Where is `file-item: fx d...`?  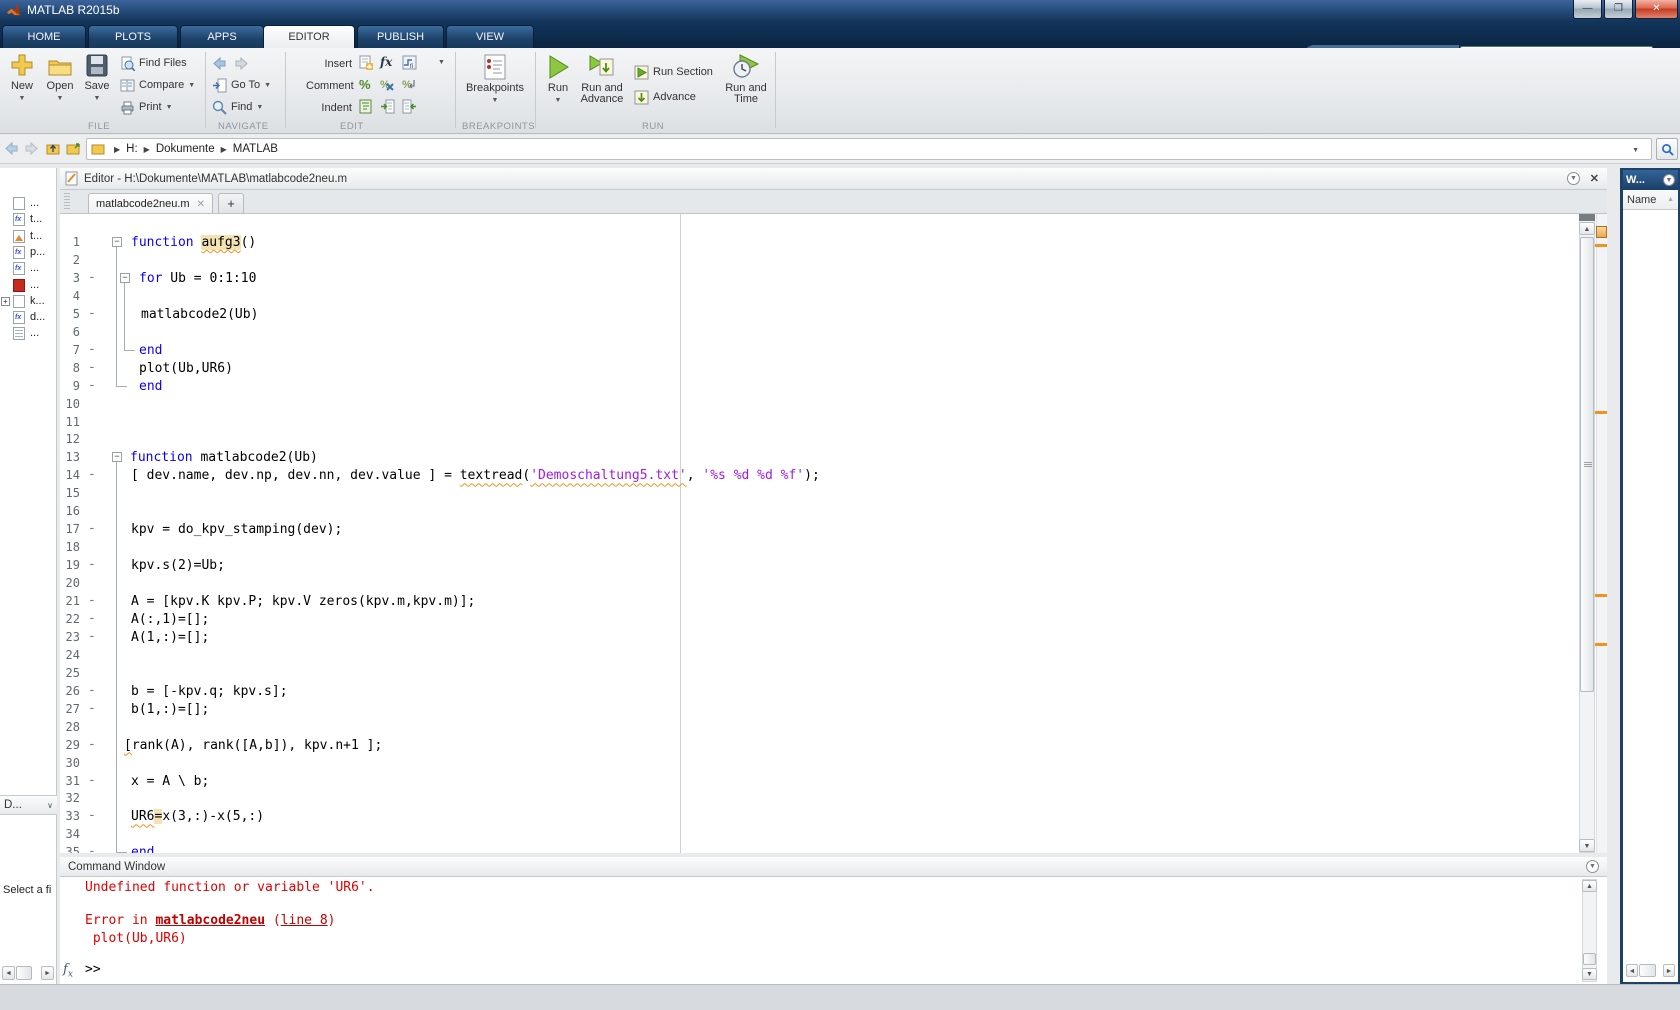 file-item: fx d... is located at coordinates (28, 318).